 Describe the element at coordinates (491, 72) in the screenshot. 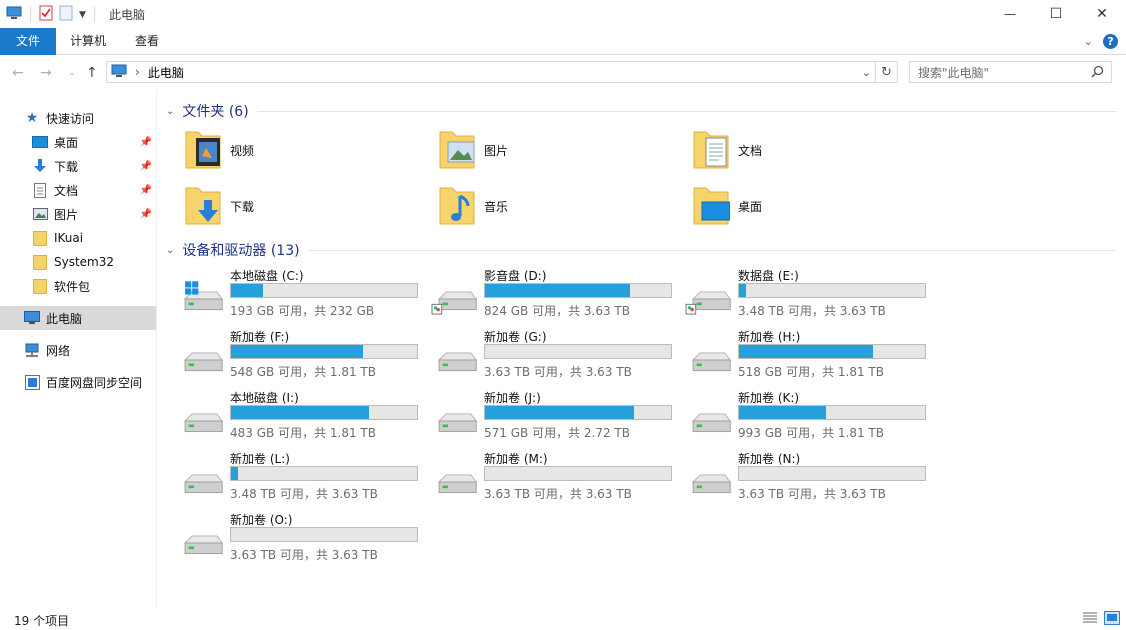

I see `address-bar: › 此电脑 ⌄` at that location.